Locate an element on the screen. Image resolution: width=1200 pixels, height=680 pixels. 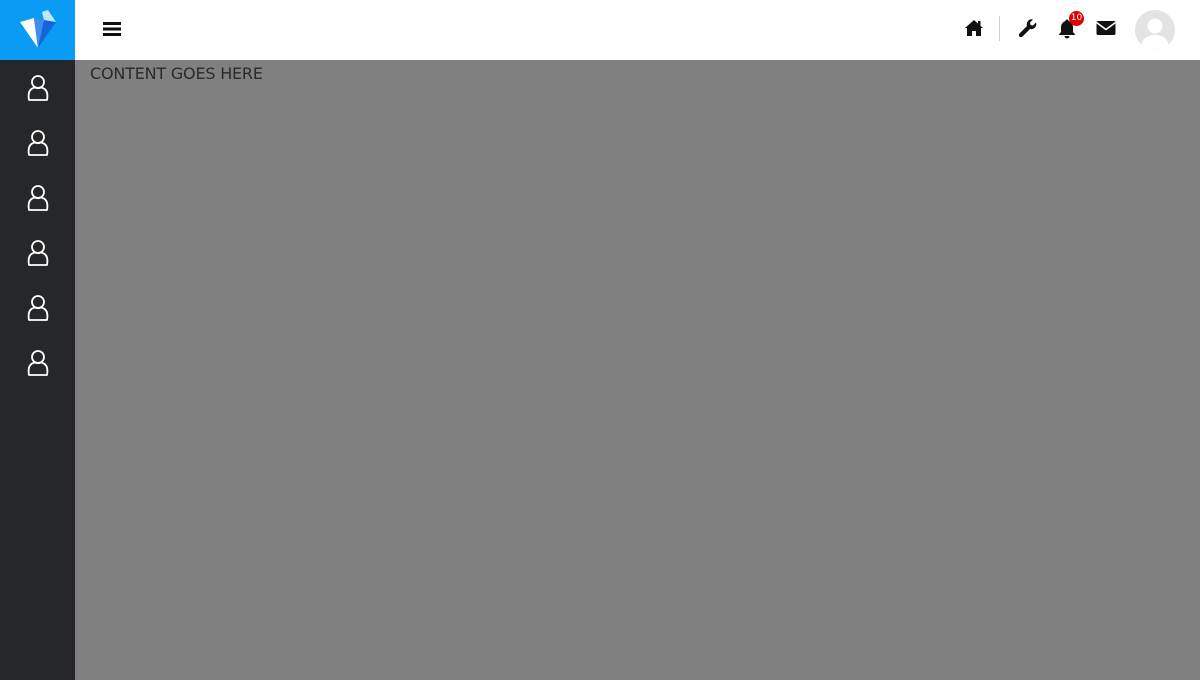
topbar-divider is located at coordinates (999, 28).